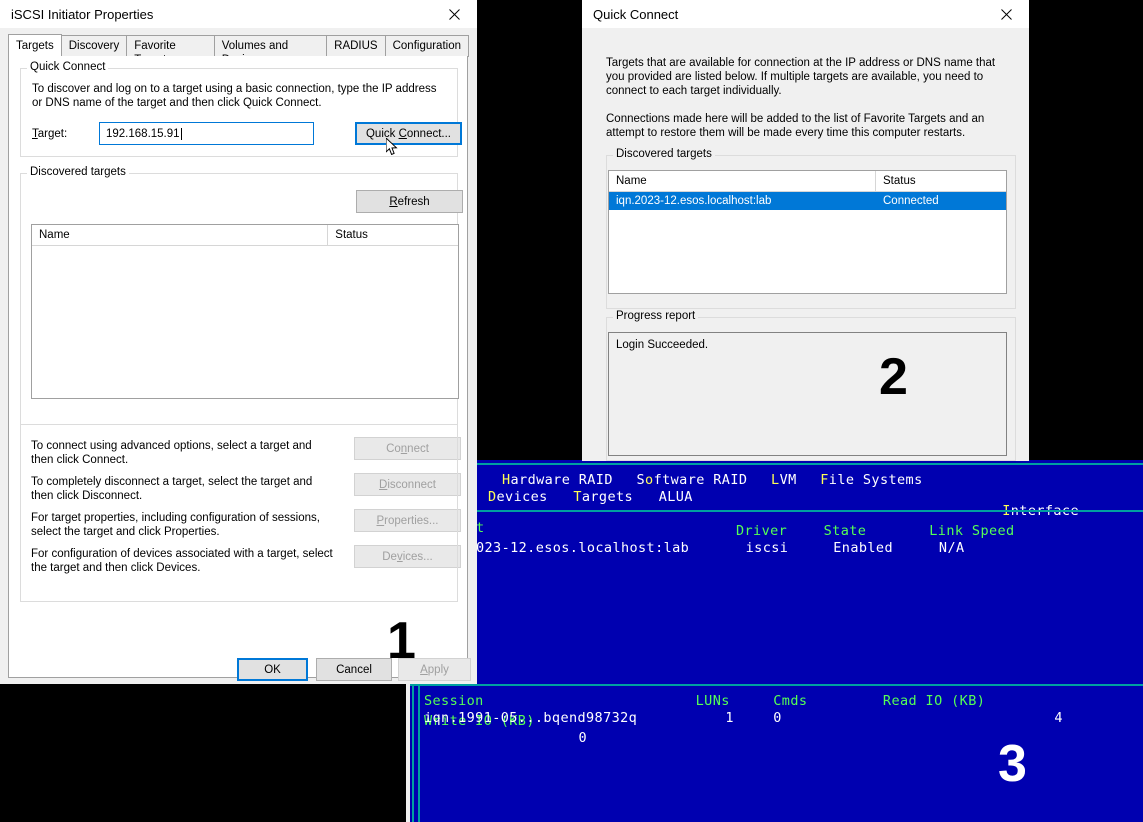 The width and height of the screenshot is (1143, 822). What do you see at coordinates (767, 548) in the screenshot?
I see `terminal-row-driver: iscsi` at bounding box center [767, 548].